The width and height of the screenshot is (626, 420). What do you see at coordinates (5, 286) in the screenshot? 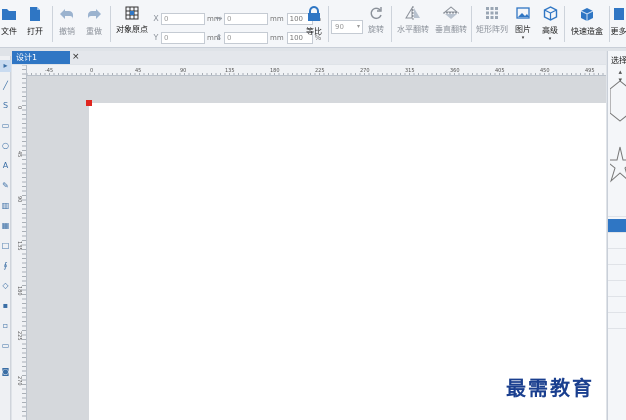
I see `eraser-tool-icon: ◇` at bounding box center [5, 286].